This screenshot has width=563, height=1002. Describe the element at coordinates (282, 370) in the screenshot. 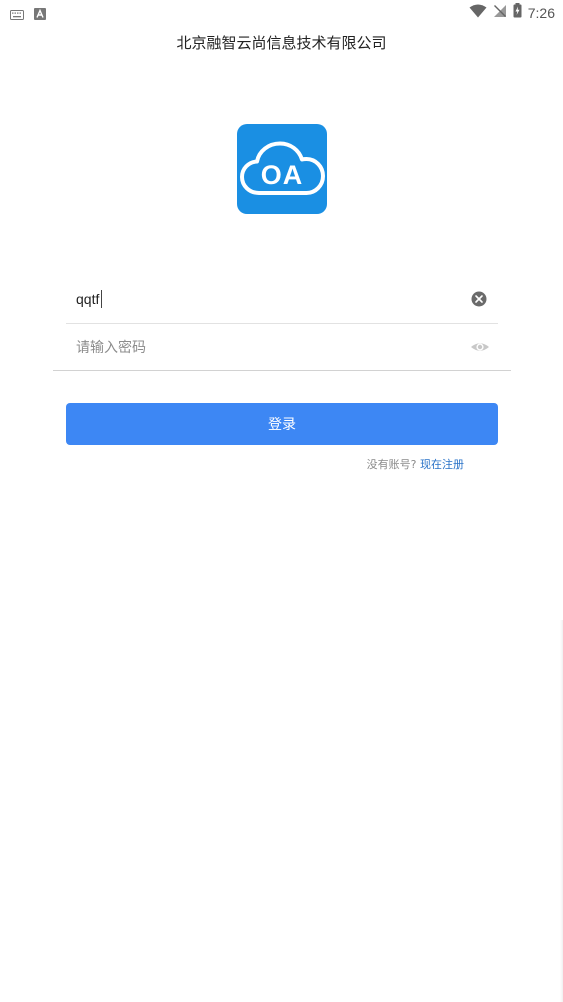

I see `password-underline` at that location.